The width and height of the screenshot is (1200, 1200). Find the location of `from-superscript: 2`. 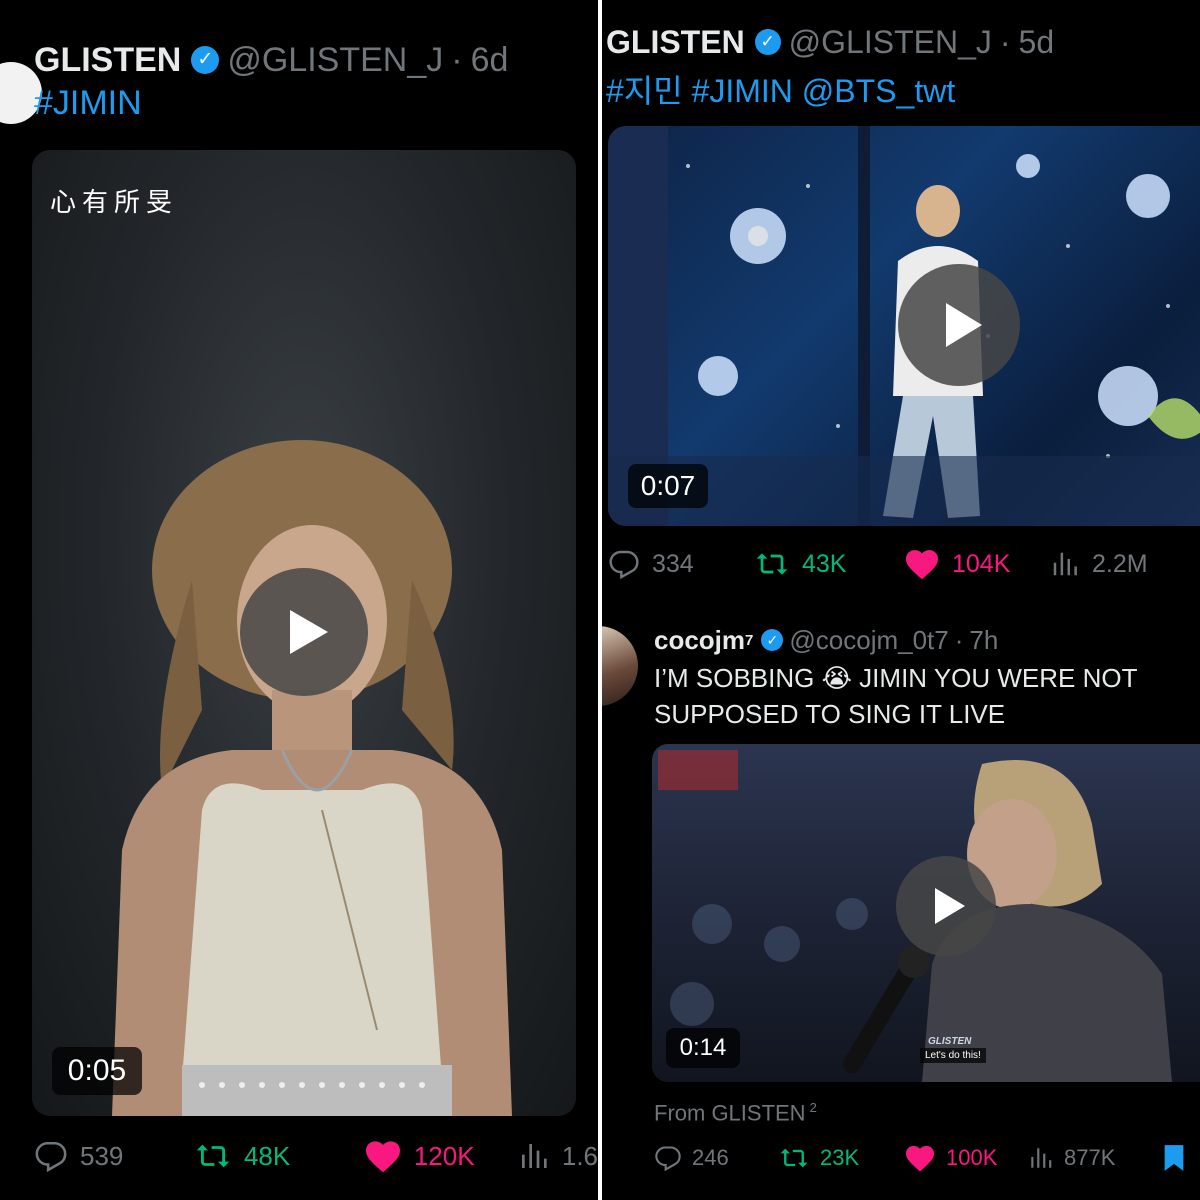

from-superscript: 2 is located at coordinates (813, 1107).